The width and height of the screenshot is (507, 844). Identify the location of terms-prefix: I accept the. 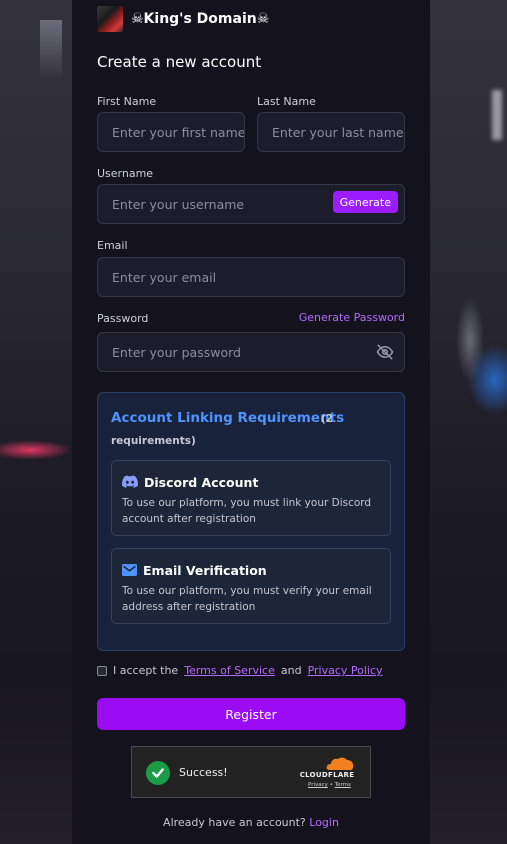
(146, 670).